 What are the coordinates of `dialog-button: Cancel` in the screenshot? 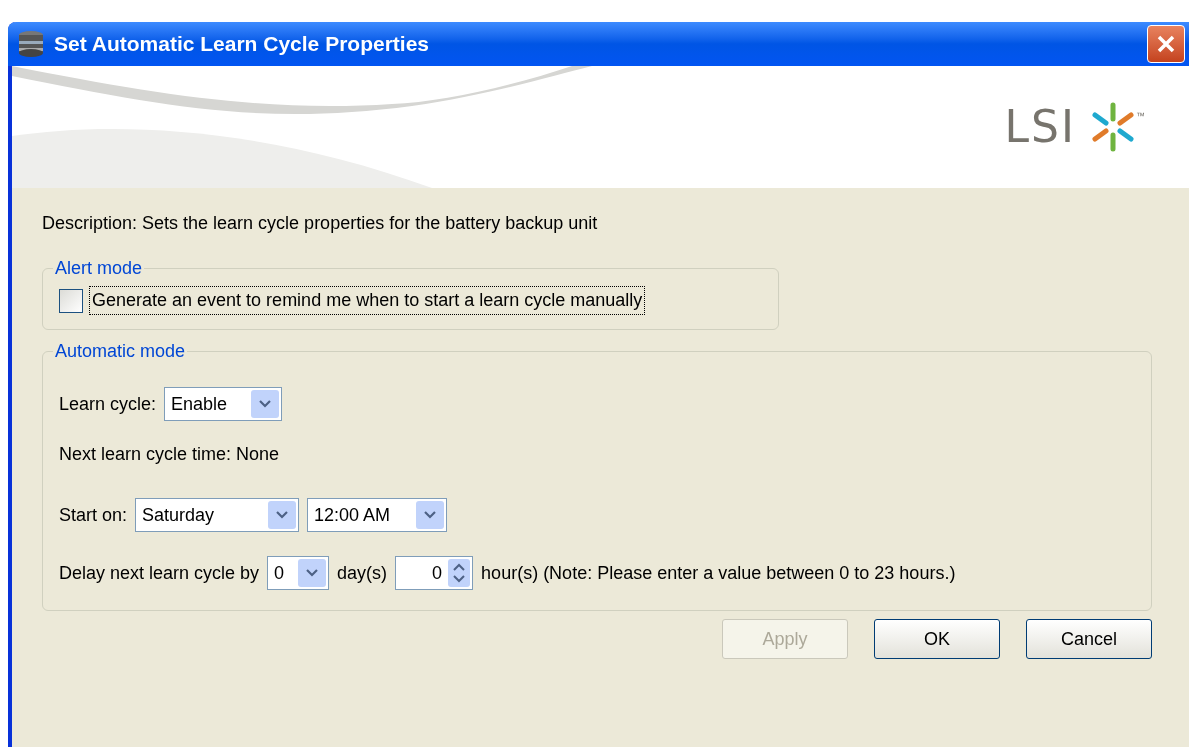 It's located at (1089, 639).